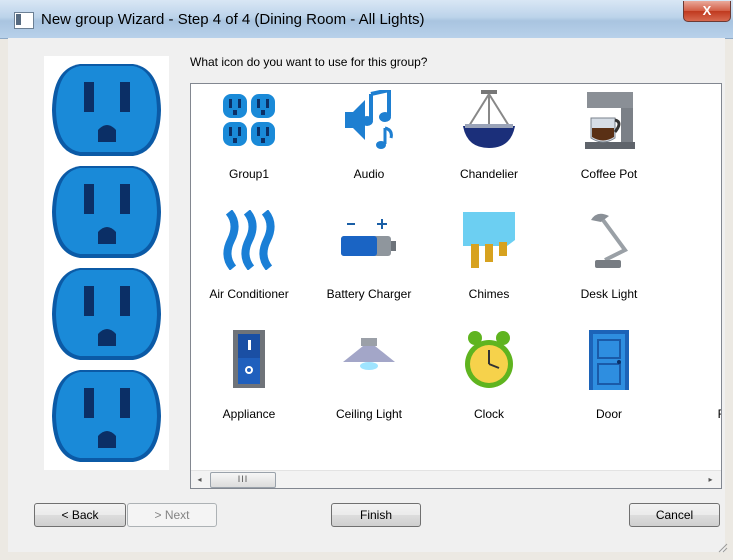 This screenshot has height=560, width=733. Describe the element at coordinates (674, 515) in the screenshot. I see `cancel-button: Cancel` at that location.